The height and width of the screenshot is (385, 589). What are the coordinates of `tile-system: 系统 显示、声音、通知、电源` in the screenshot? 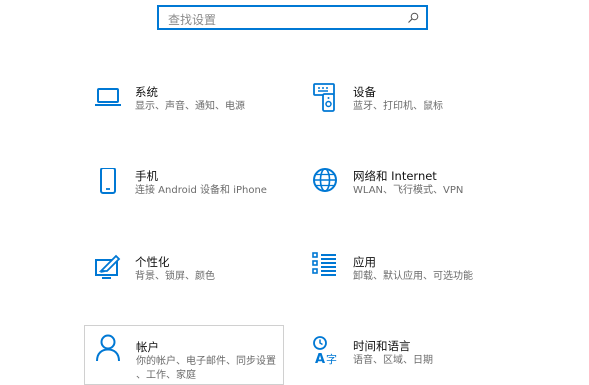 It's located at (184, 102).